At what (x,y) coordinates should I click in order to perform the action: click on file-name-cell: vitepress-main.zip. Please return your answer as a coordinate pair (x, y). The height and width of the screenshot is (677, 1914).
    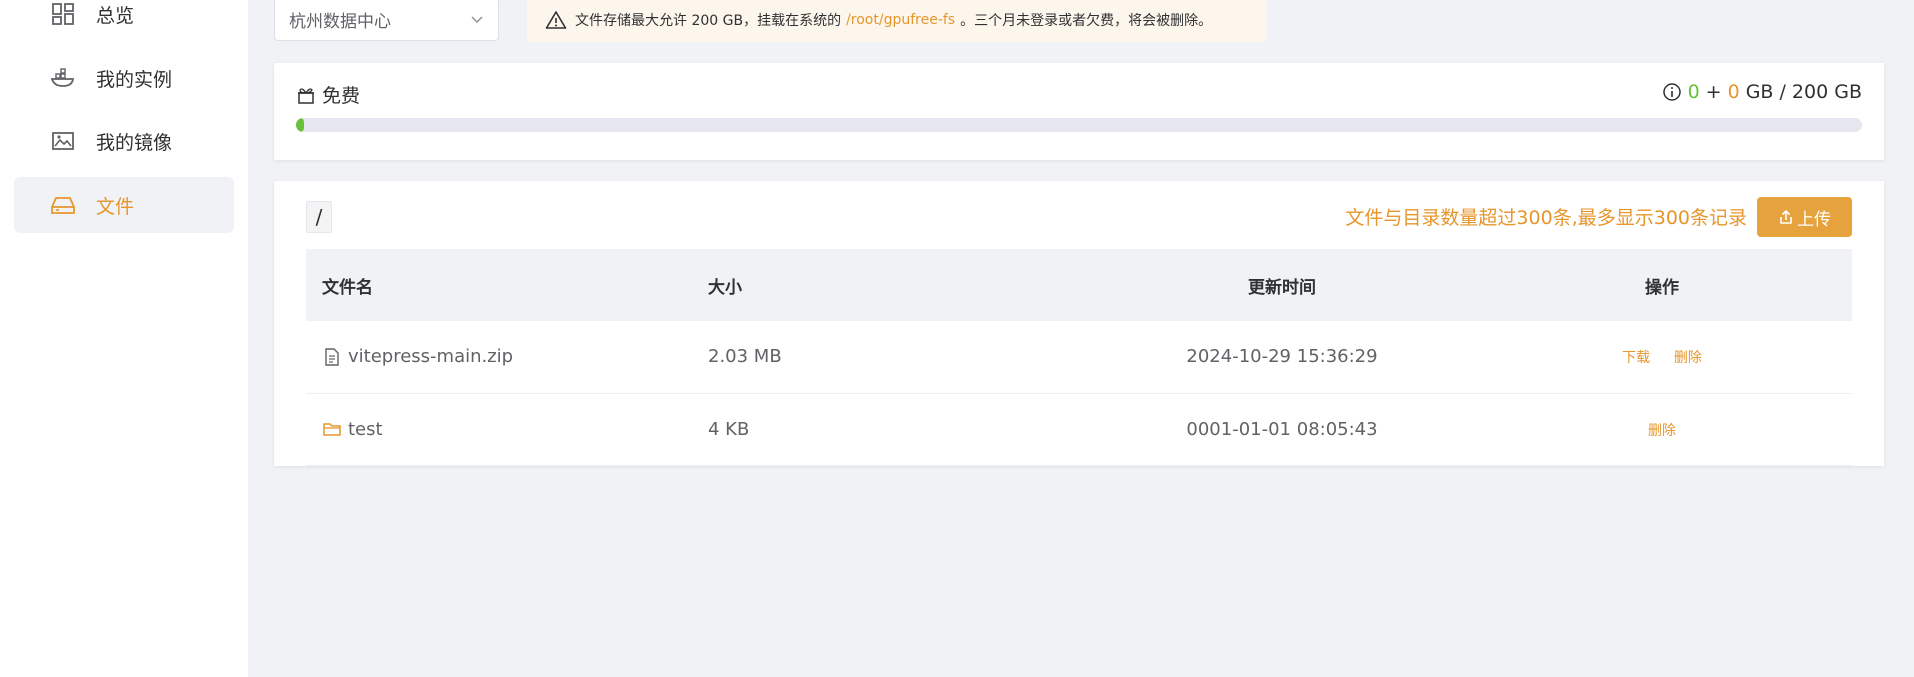
    Looking at the image, I should click on (499, 357).